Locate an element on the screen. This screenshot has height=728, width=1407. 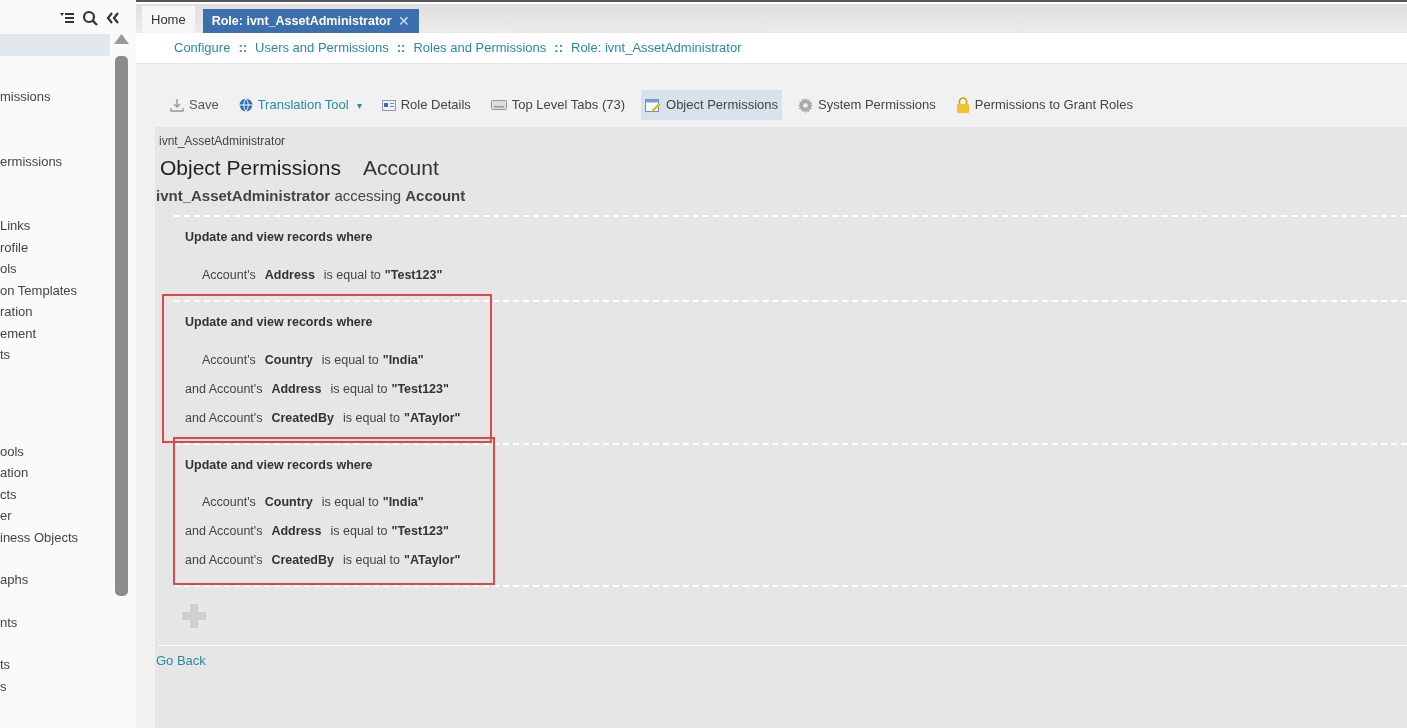
tab: Role: ivnt_AssetAdministrator ✕ is located at coordinates (310, 21).